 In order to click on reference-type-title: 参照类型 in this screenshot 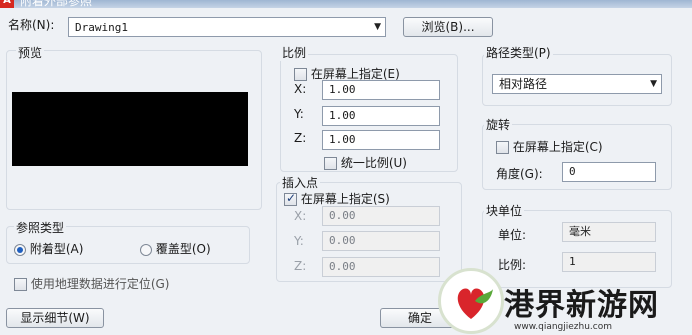, I will do `click(40, 227)`.